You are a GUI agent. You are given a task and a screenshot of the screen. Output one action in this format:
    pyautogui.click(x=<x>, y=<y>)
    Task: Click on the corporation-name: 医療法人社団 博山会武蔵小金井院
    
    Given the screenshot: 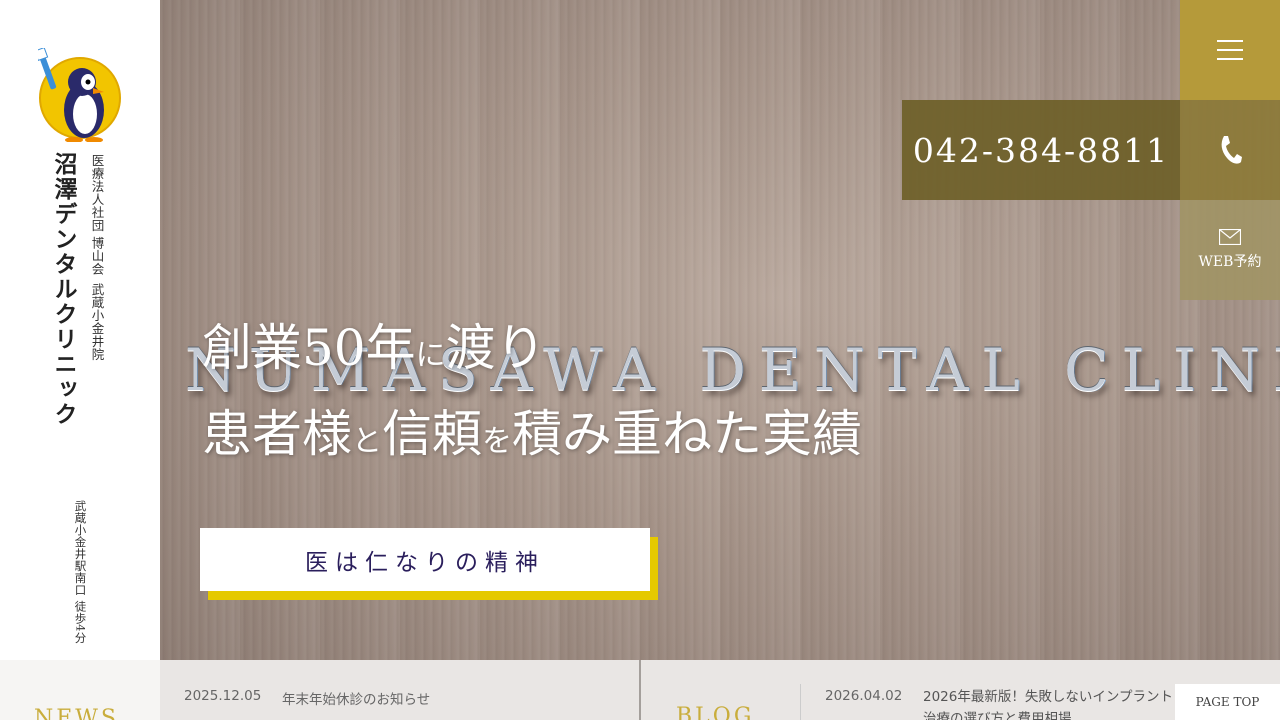 What is the action you would take?
    pyautogui.click(x=97, y=258)
    